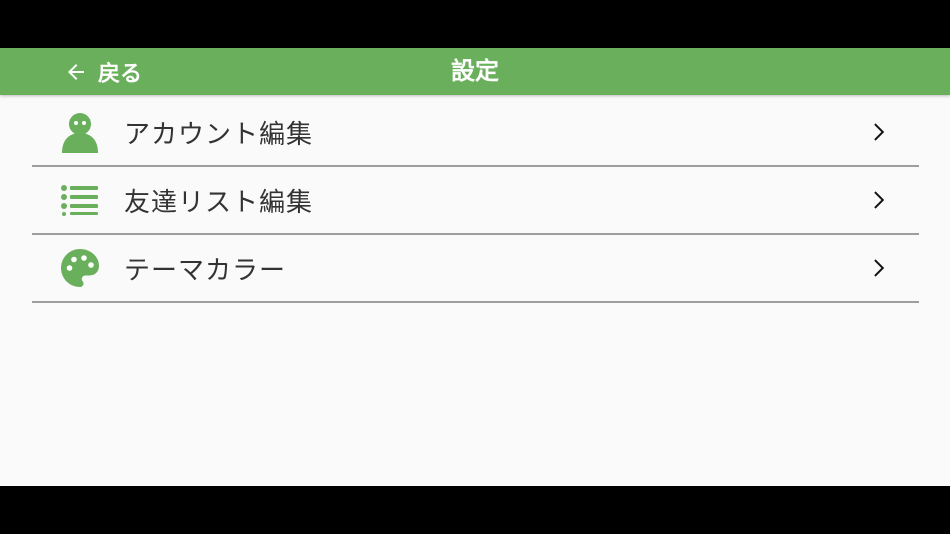  Describe the element at coordinates (219, 202) in the screenshot. I see `menu-item-label: 友達リスト編集` at that location.